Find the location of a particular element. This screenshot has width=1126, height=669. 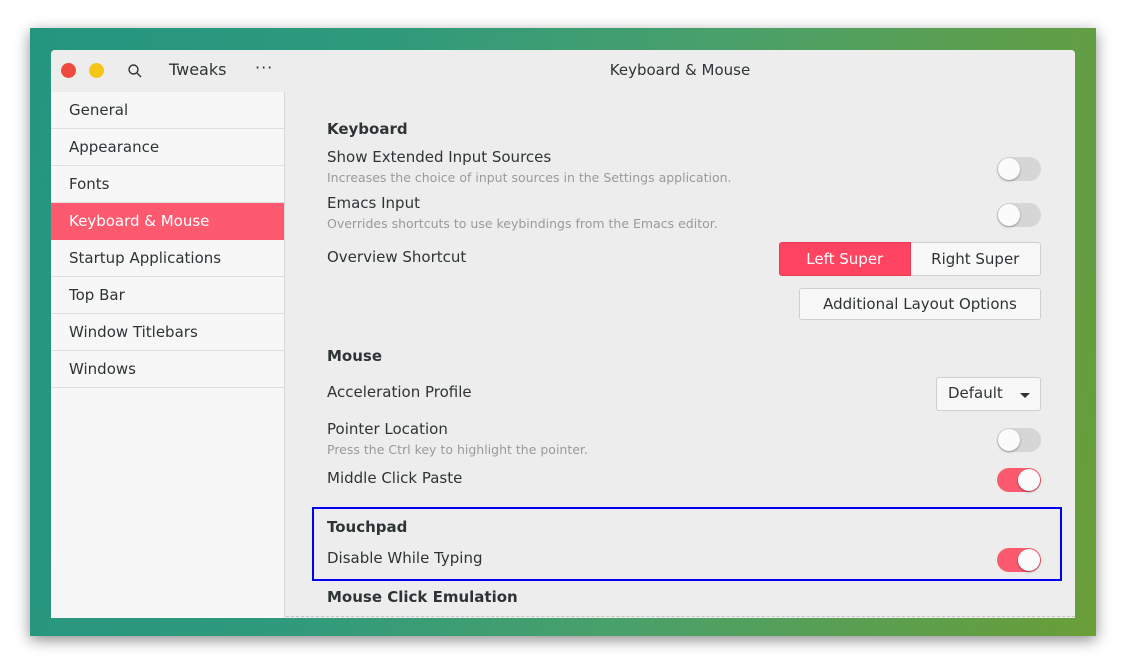

middle-click-paste-label: Middle Click Paste is located at coordinates (395, 478).